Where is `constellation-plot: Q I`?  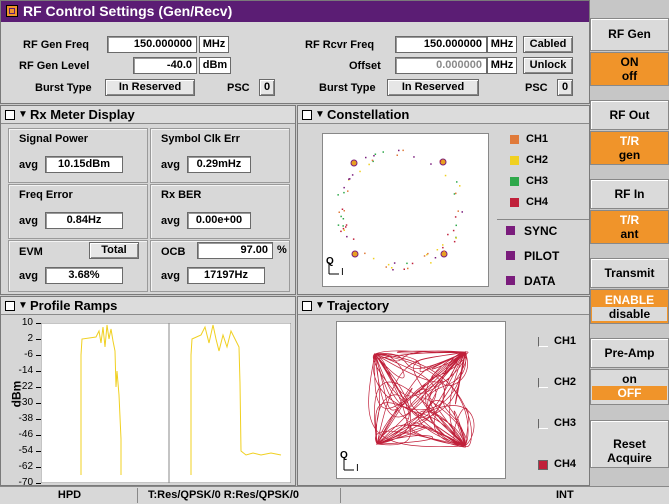 constellation-plot: Q I is located at coordinates (405, 210).